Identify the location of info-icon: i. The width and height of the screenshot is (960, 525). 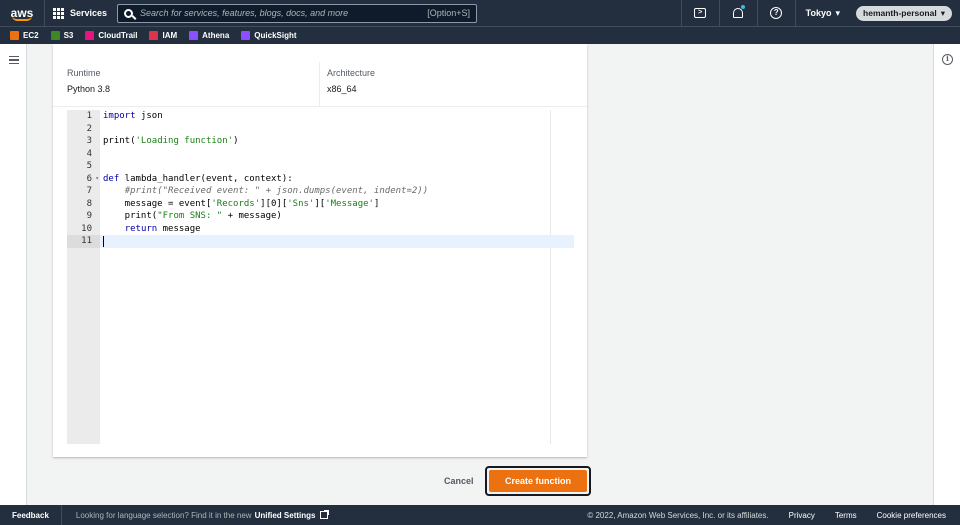
(947, 59).